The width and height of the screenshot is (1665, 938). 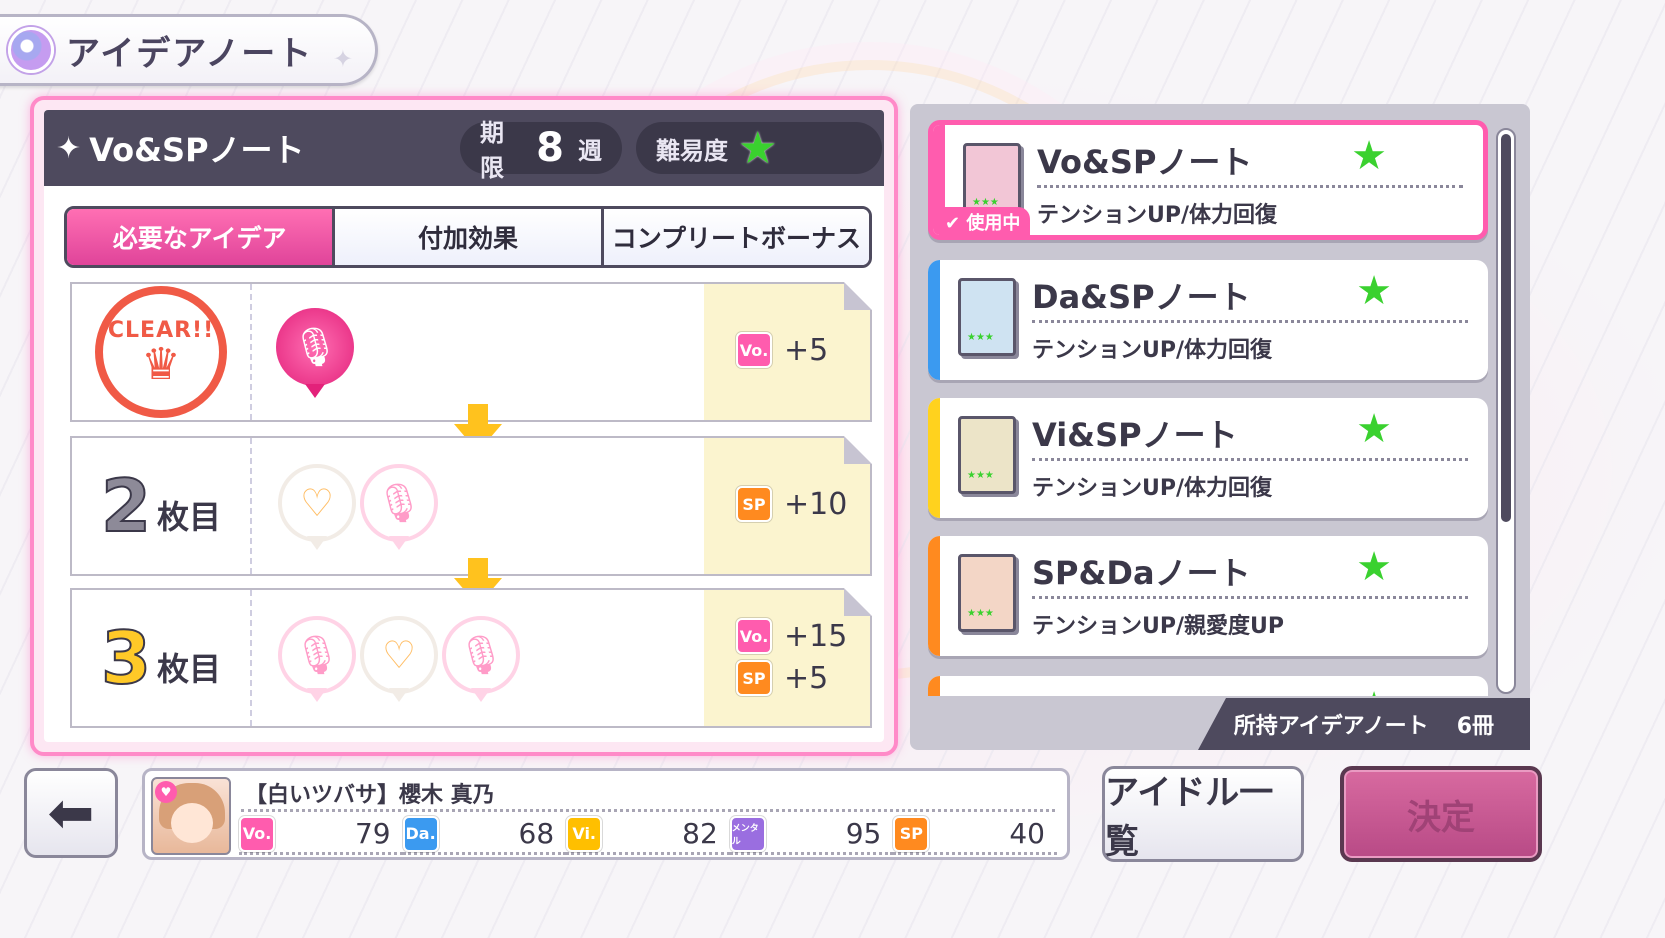 I want to click on stat-value: 79, so click(x=372, y=833).